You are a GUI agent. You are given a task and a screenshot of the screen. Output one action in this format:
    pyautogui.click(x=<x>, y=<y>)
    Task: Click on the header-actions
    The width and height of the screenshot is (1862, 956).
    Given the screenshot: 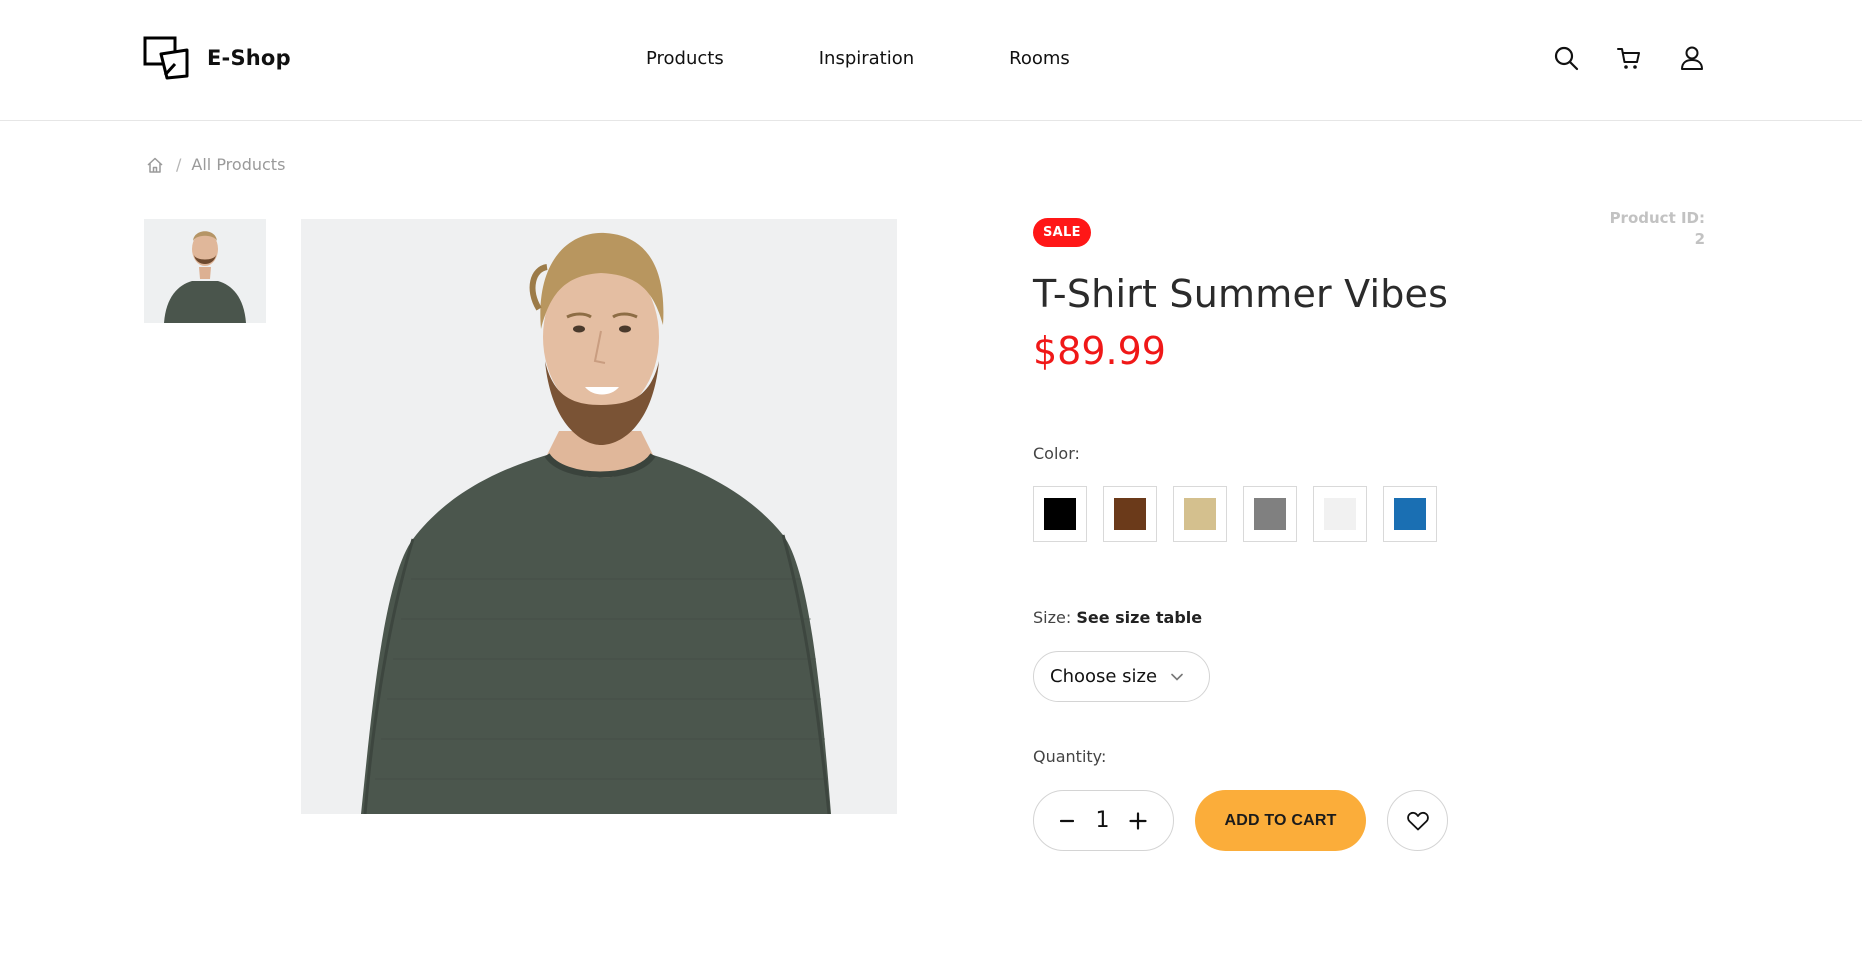 What is the action you would take?
    pyautogui.click(x=1629, y=58)
    